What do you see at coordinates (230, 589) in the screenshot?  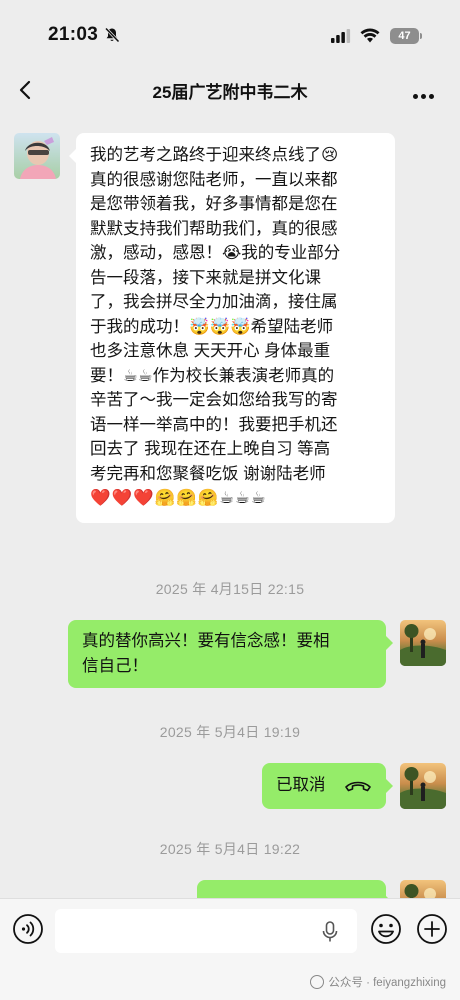 I see `message-timestamp: 2025 年 4月15日 22:15` at bounding box center [230, 589].